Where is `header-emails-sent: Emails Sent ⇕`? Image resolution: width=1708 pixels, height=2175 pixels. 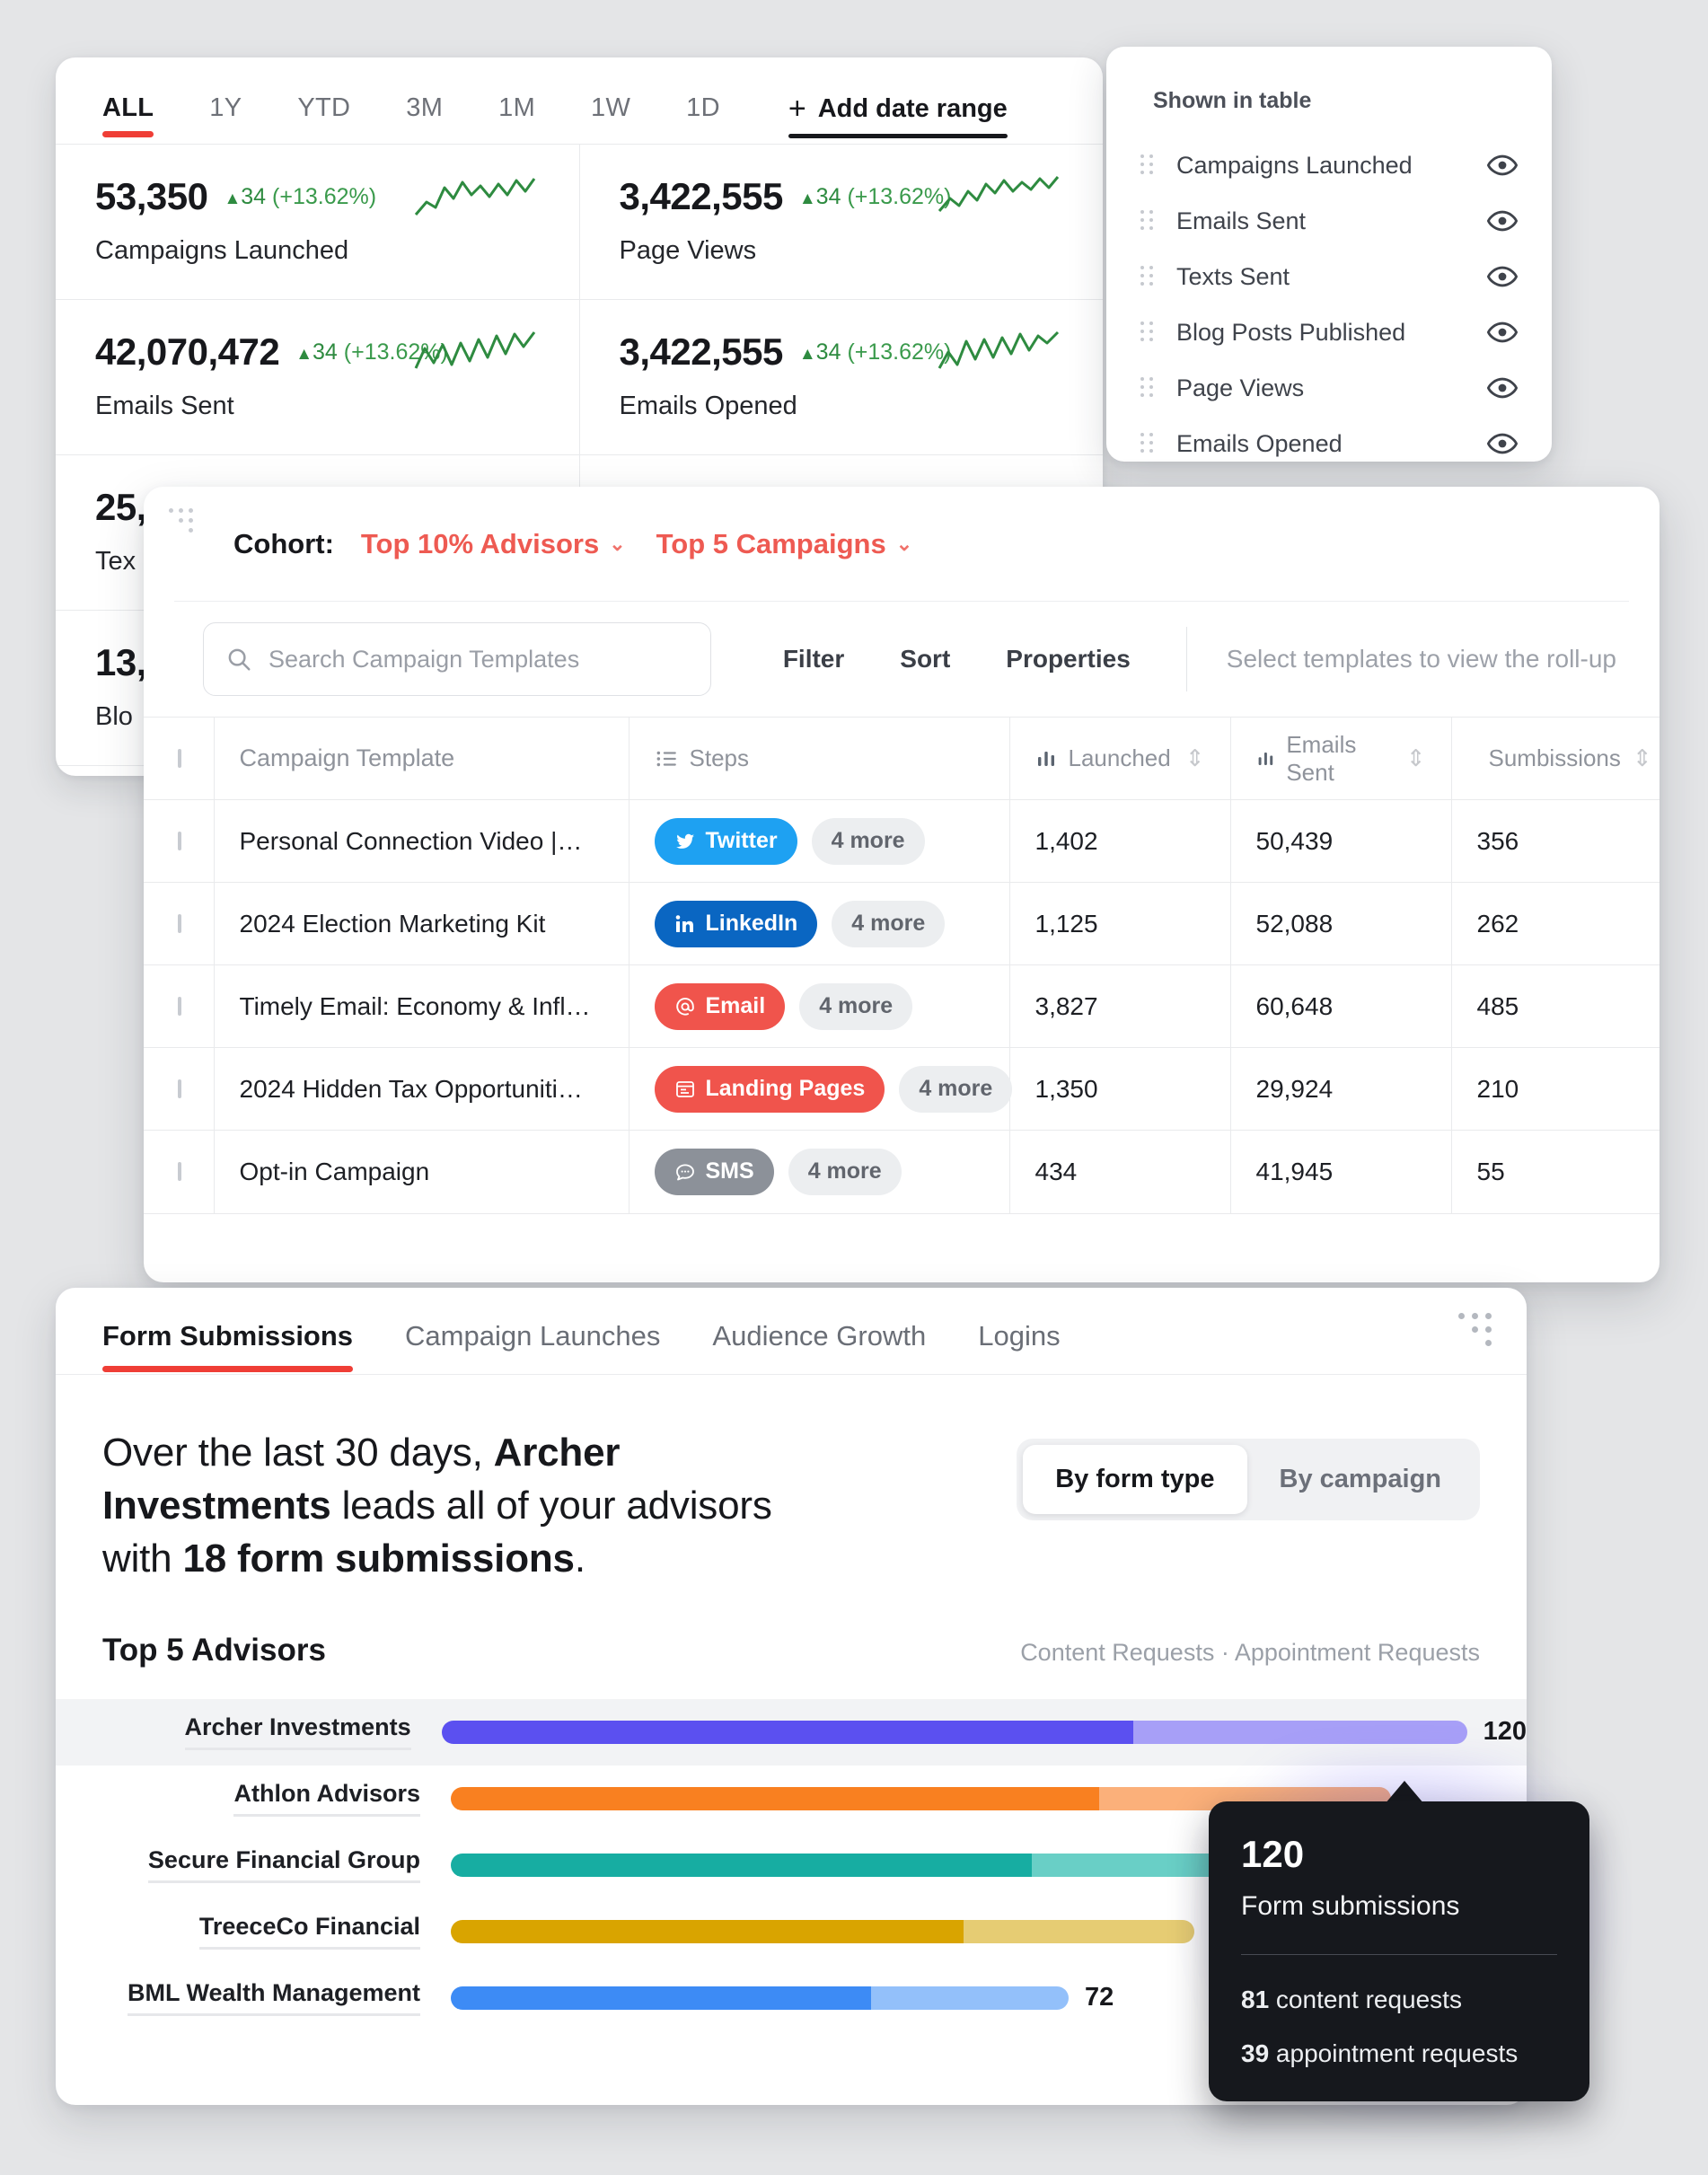 header-emails-sent: Emails Sent ⇕ is located at coordinates (1341, 759).